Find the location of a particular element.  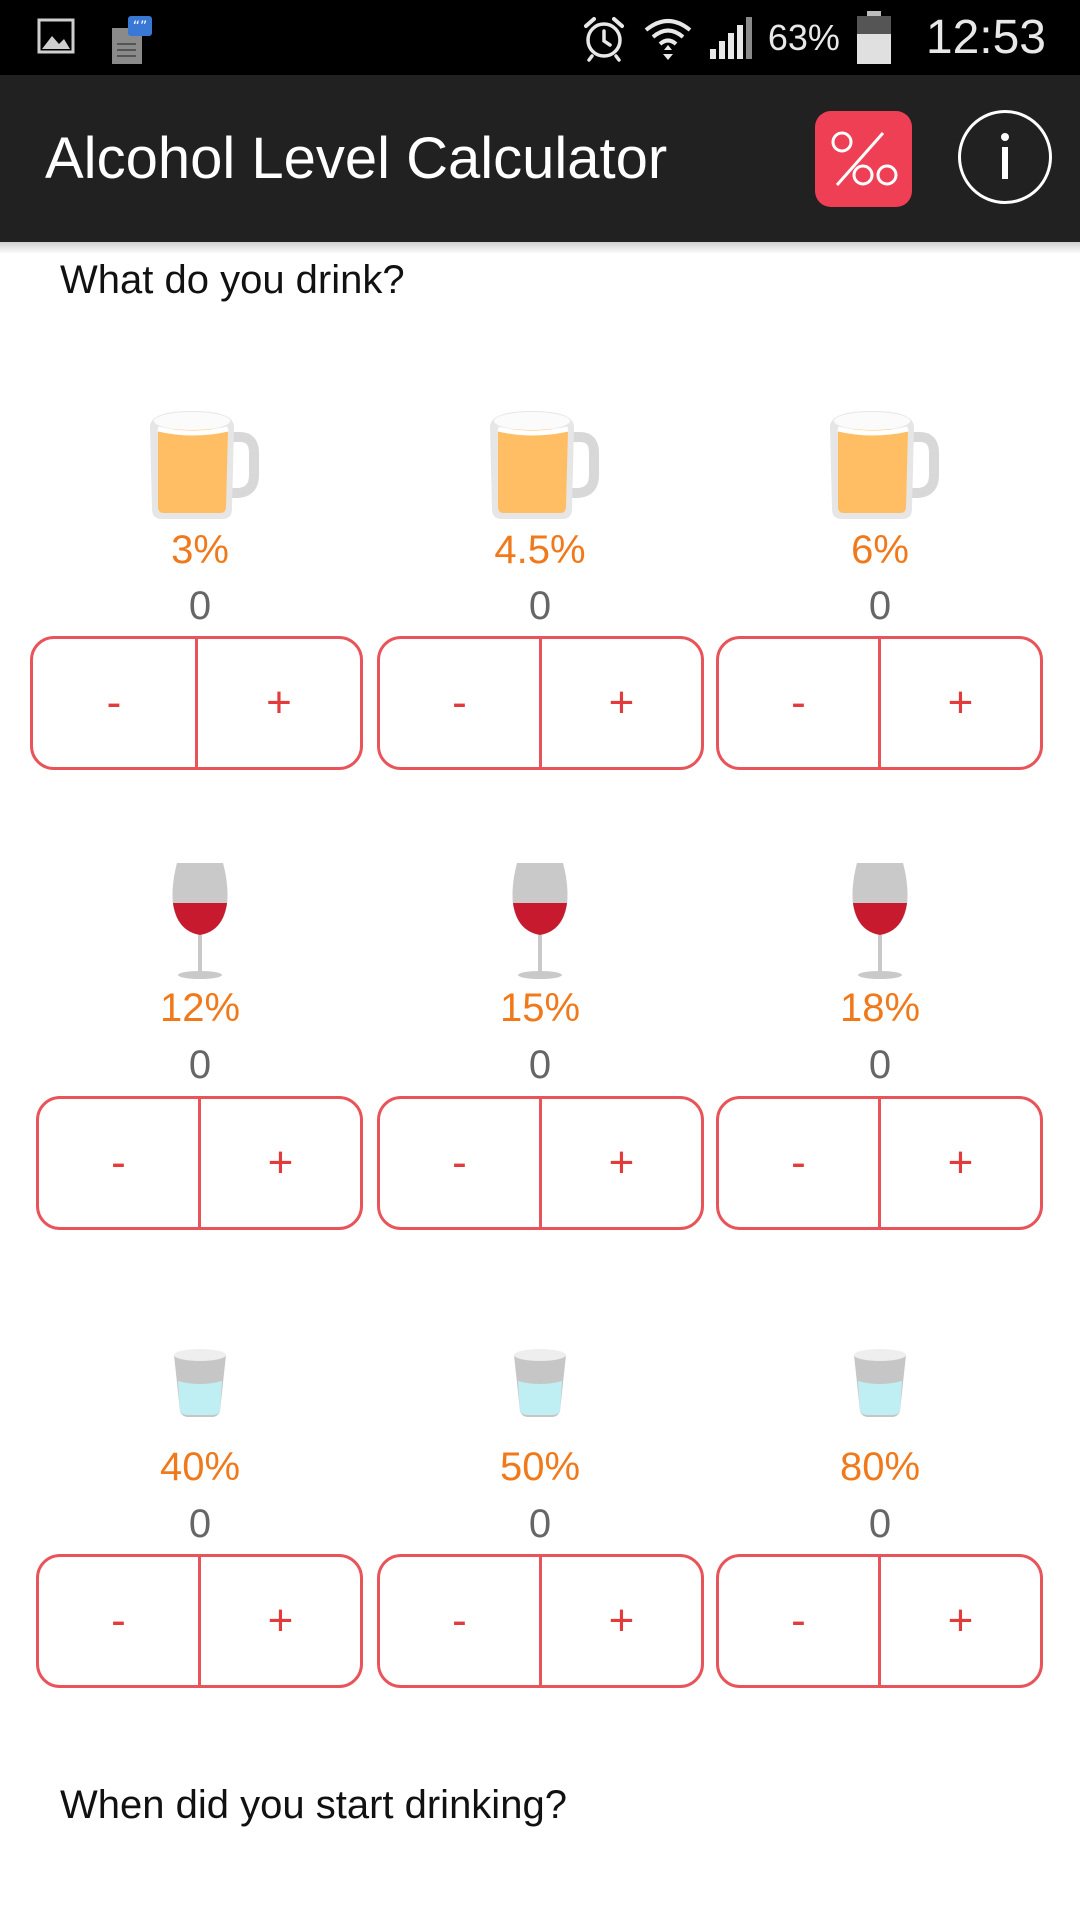

drink-alcohol-percent: 15% is located at coordinates (540, 1008).